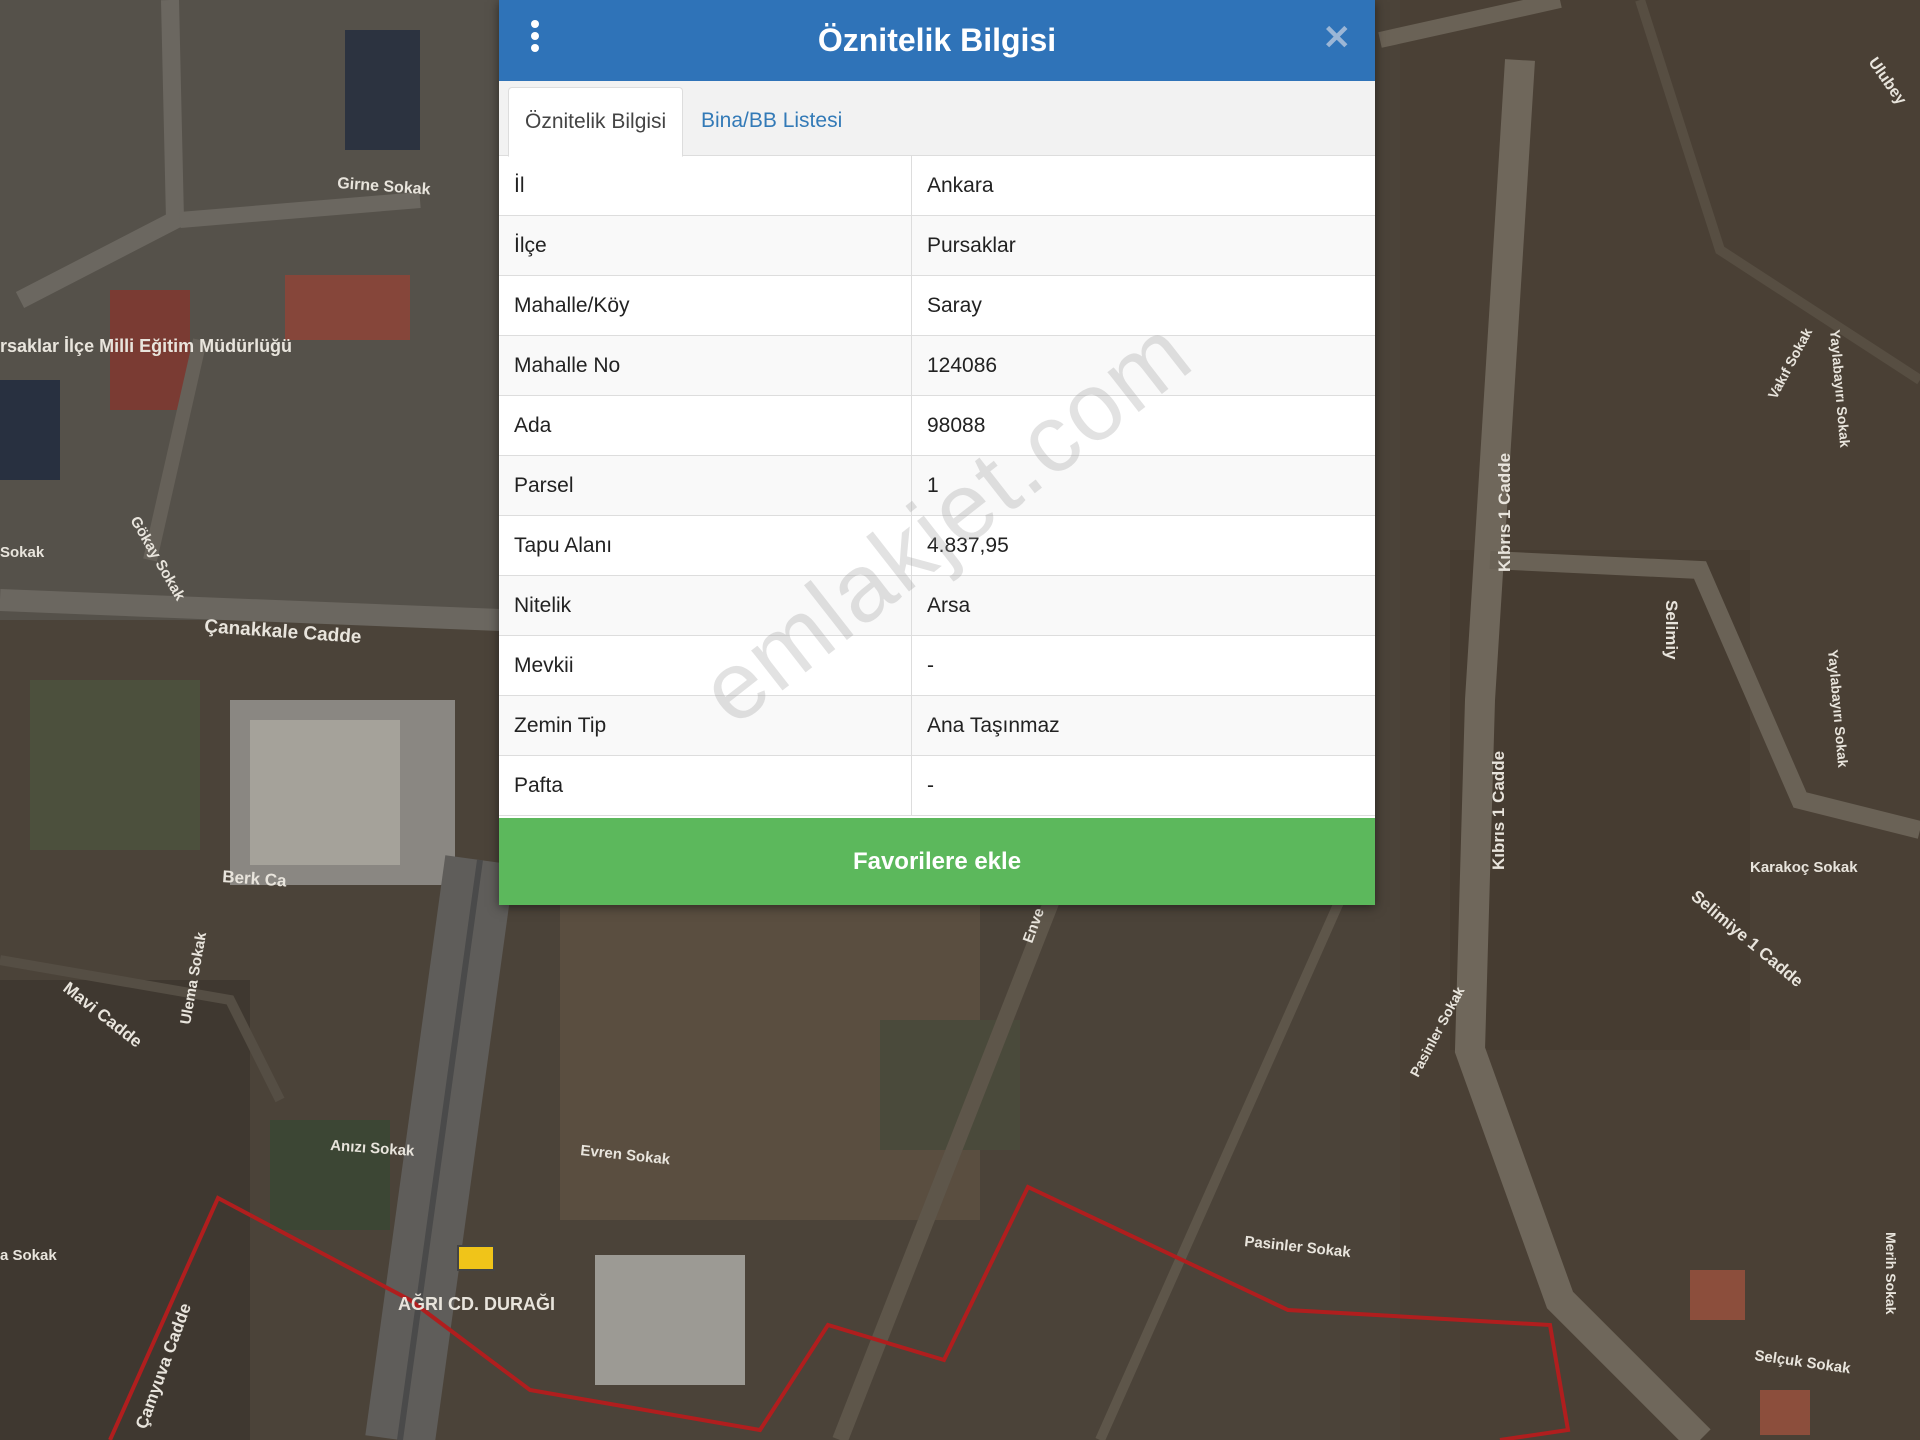  I want to click on row-value: 1, so click(1143, 485).